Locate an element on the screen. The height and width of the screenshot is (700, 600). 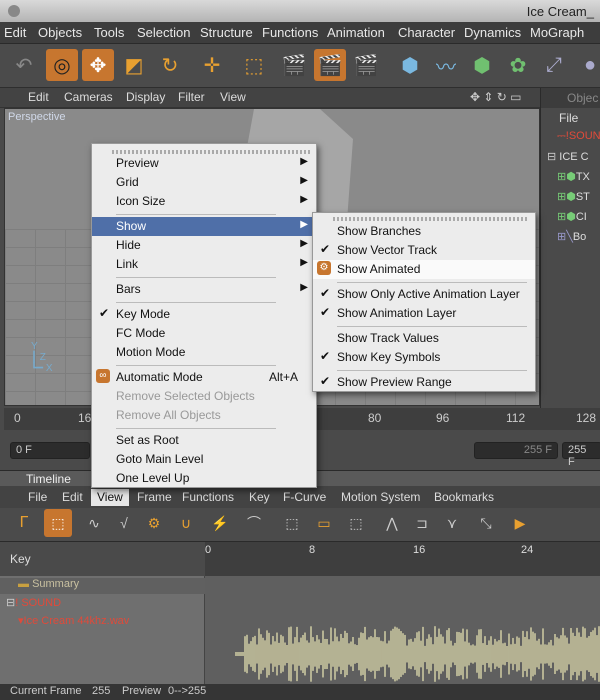
menu-item-show-branches: Show Branches is located at coordinates (424, 231).